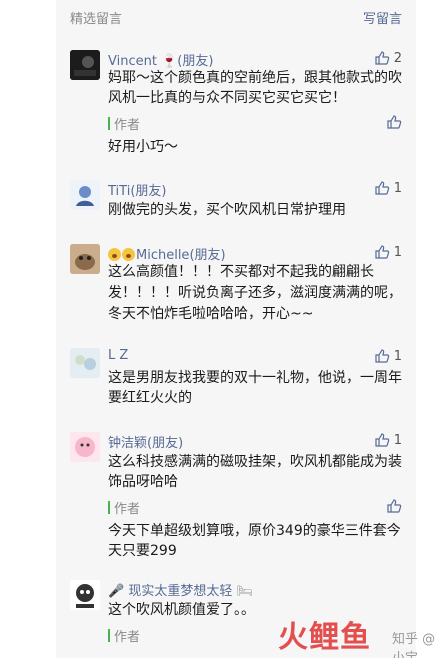 The image size is (448, 658). Describe the element at coordinates (137, 189) in the screenshot. I see `commenter-name: TiTi(朋友)` at that location.